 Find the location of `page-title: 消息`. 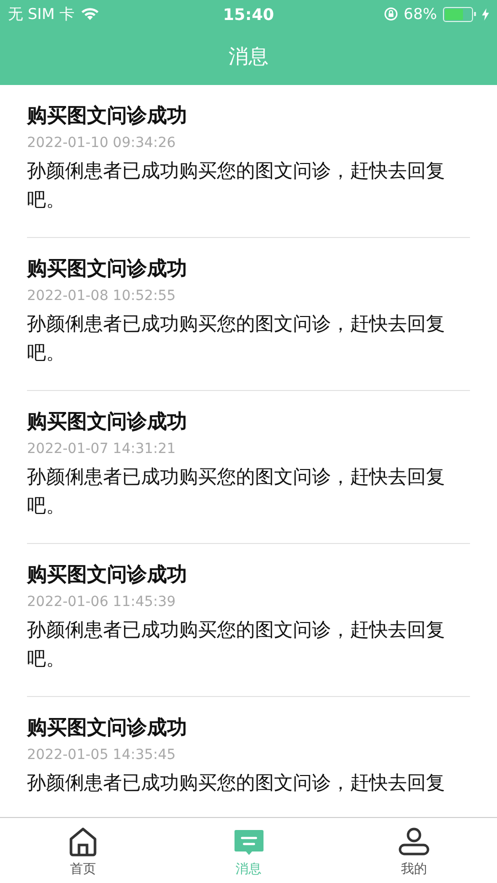

page-title: 消息 is located at coordinates (248, 56).